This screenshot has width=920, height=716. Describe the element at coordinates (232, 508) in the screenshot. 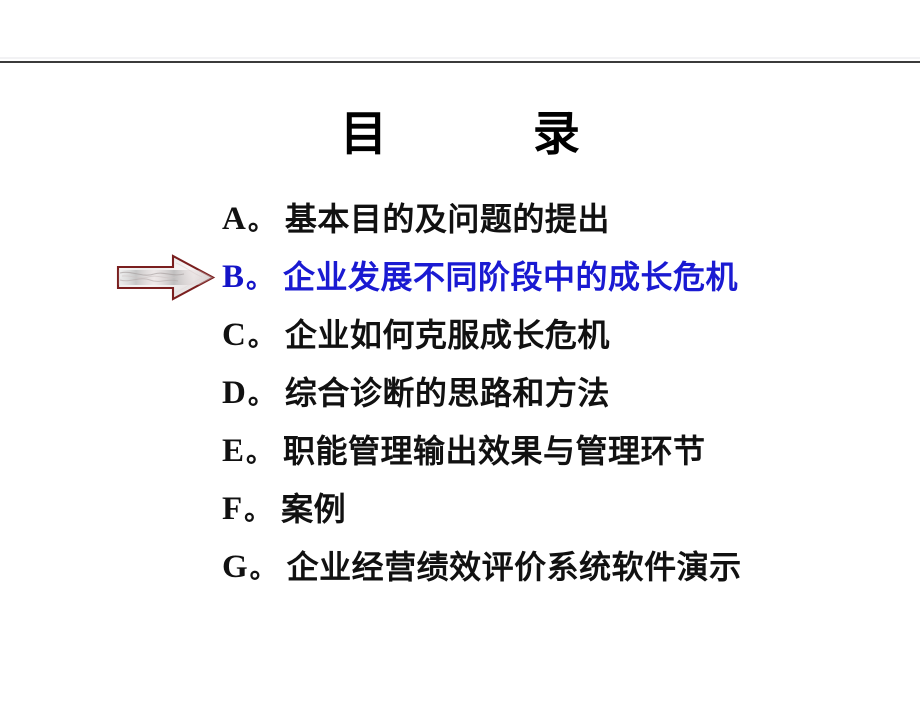

I see `toc-item-letter: F` at that location.